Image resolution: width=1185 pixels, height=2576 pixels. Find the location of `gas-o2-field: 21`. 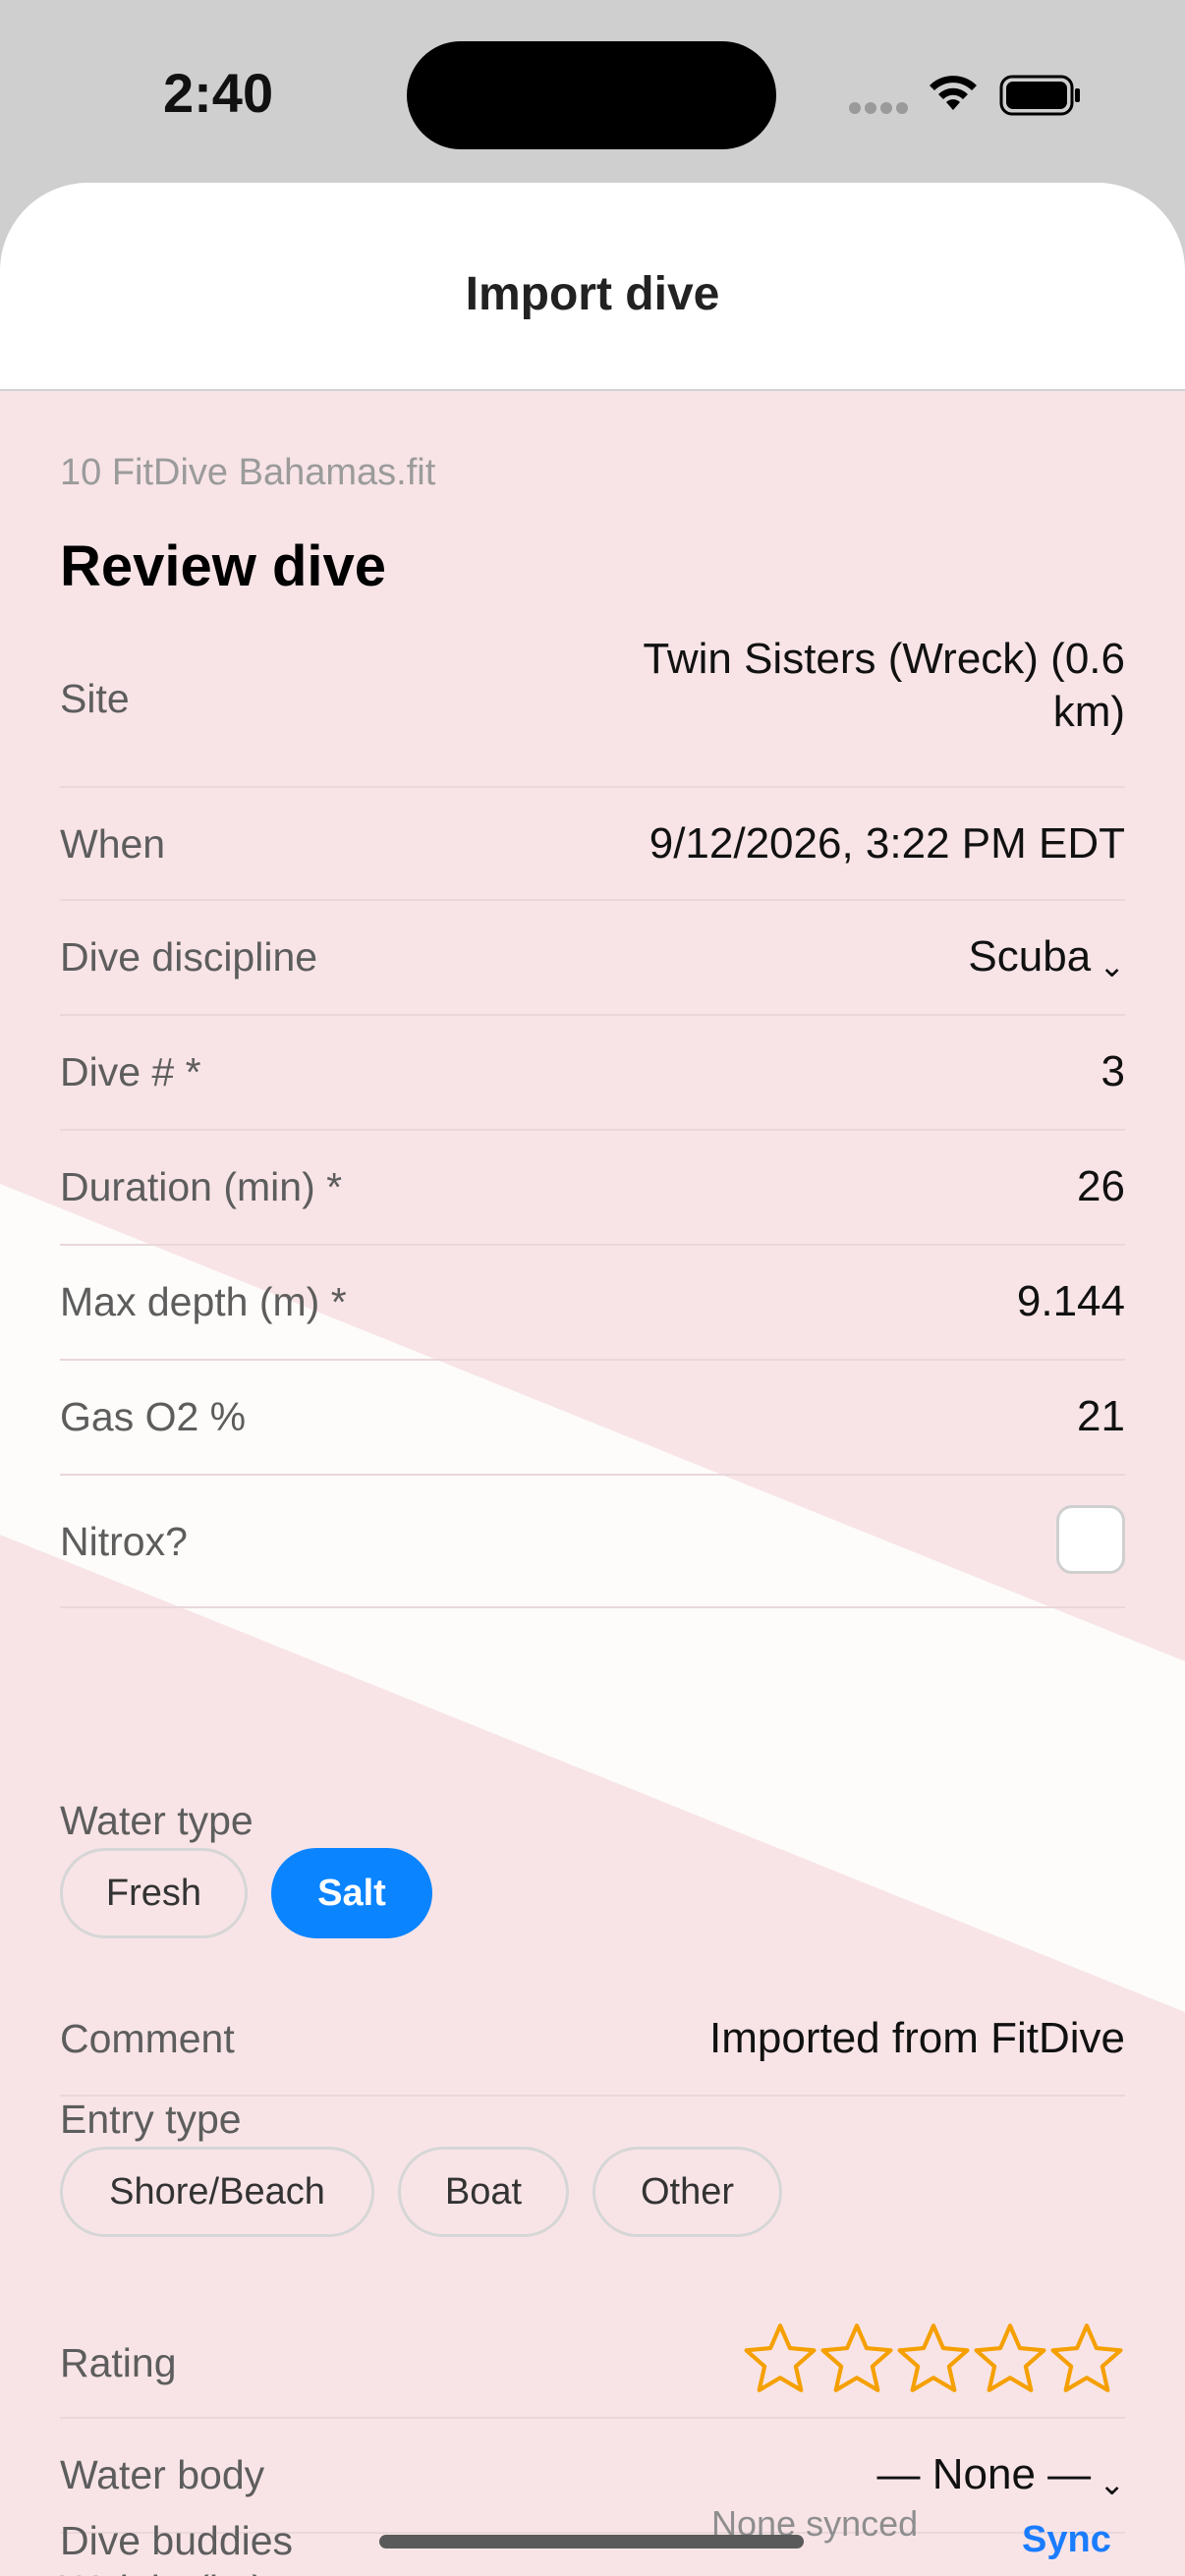

gas-o2-field: 21 is located at coordinates (1101, 1416).